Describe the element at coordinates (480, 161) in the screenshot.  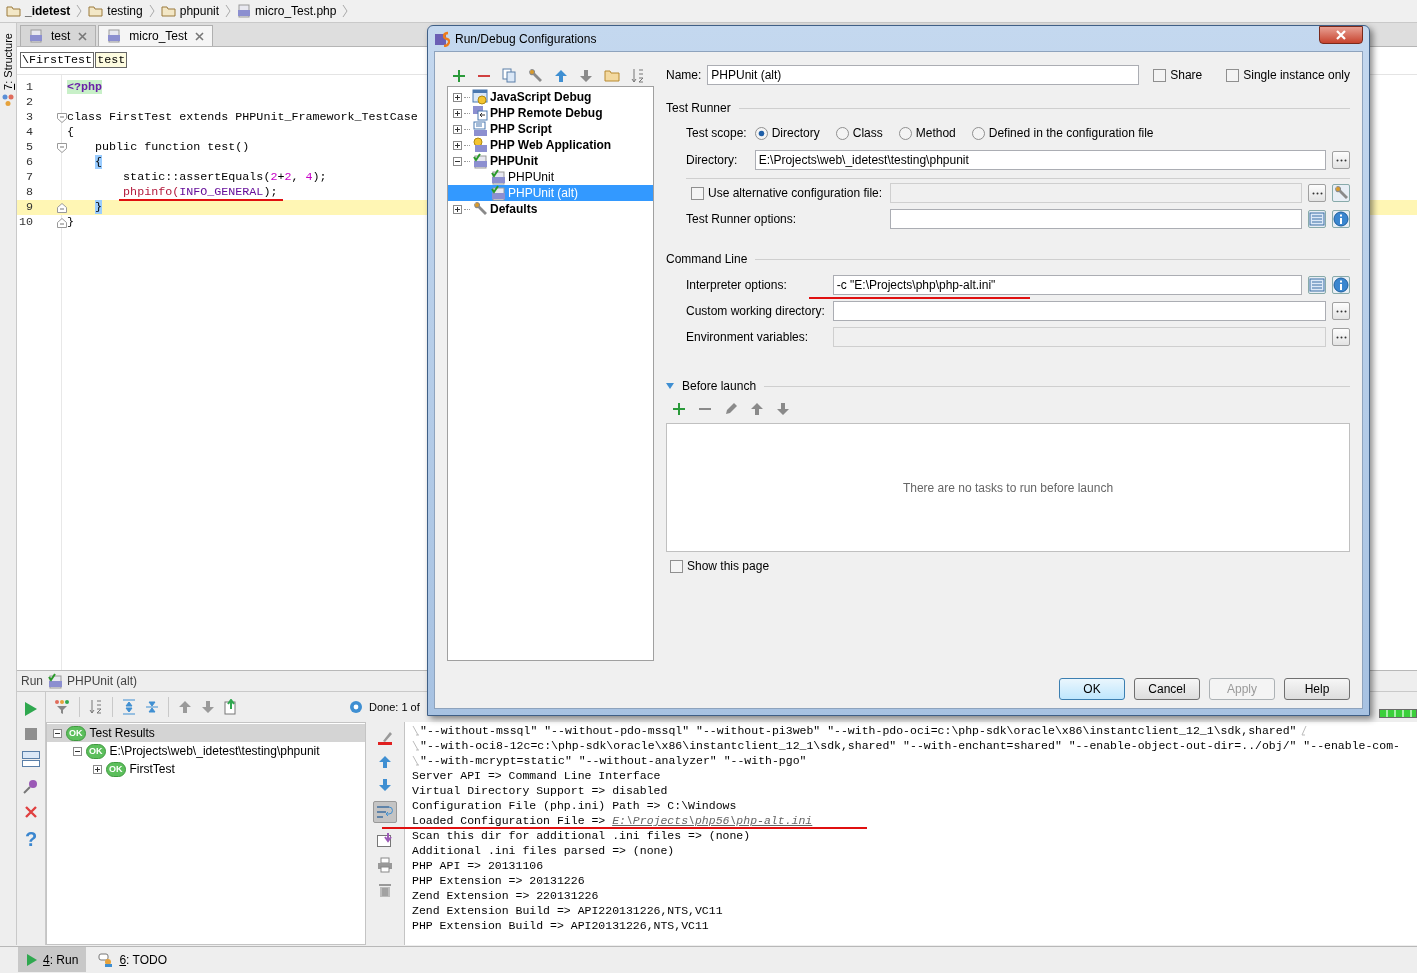
I see `test-config-icon` at that location.